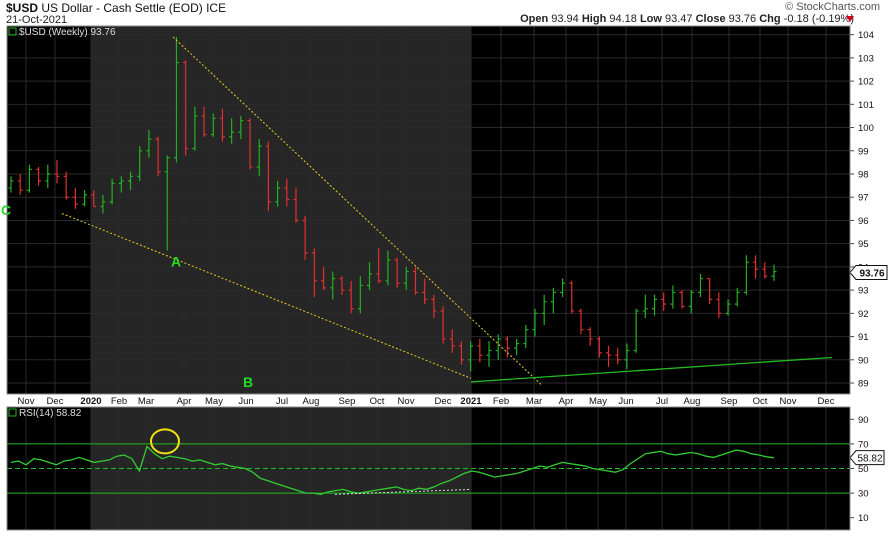 This screenshot has height=537, width=888. What do you see at coordinates (863, 337) in the screenshot?
I see `price-tick-label: 91` at bounding box center [863, 337].